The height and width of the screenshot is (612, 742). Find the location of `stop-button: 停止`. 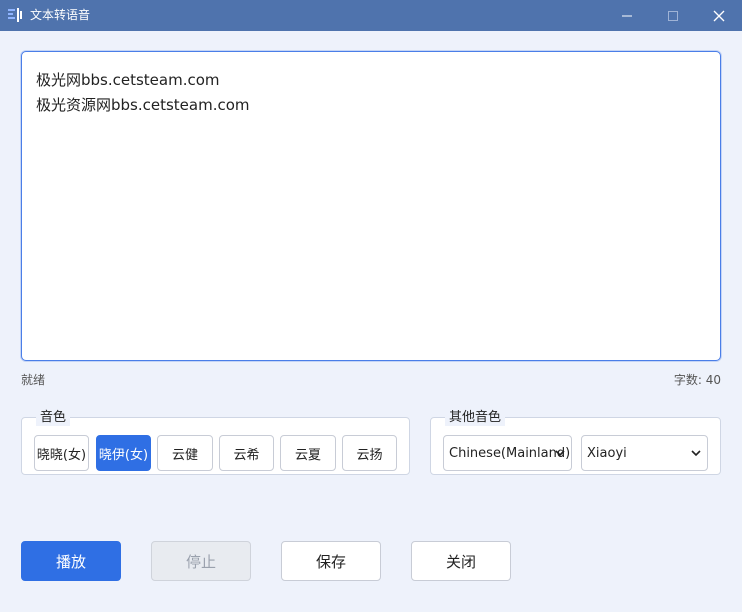

stop-button: 停止 is located at coordinates (201, 561).